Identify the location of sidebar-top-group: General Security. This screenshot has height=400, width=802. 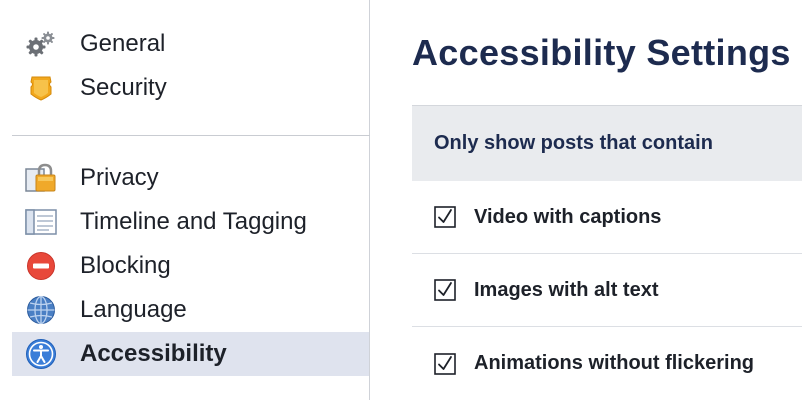
(190, 66).